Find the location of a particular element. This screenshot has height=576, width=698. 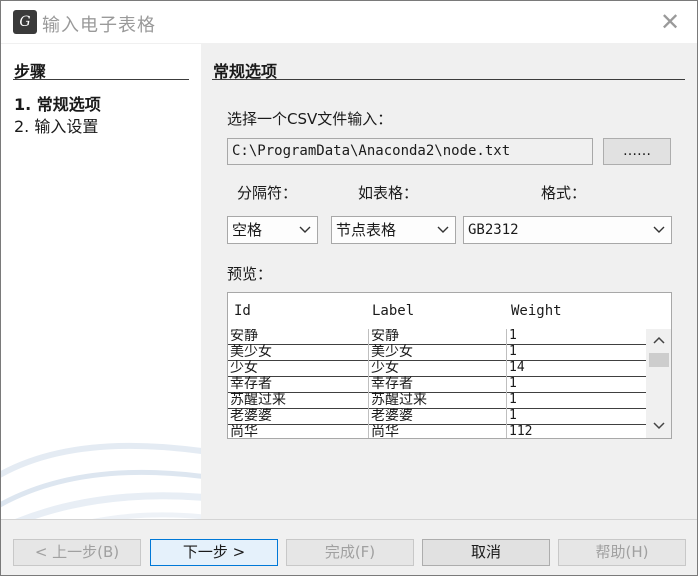

finish-button: 完成(F) is located at coordinates (350, 552).